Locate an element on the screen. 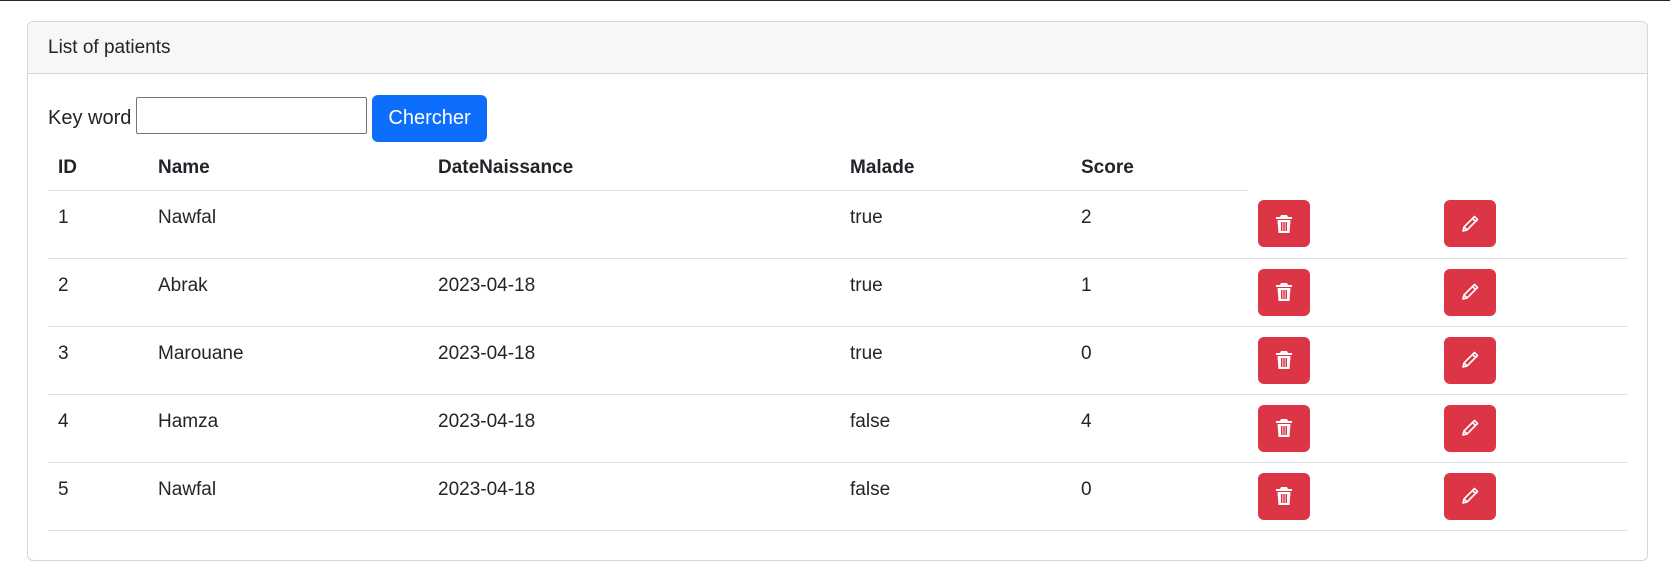 The image size is (1670, 561). column-header-delete is located at coordinates (1341, 168).